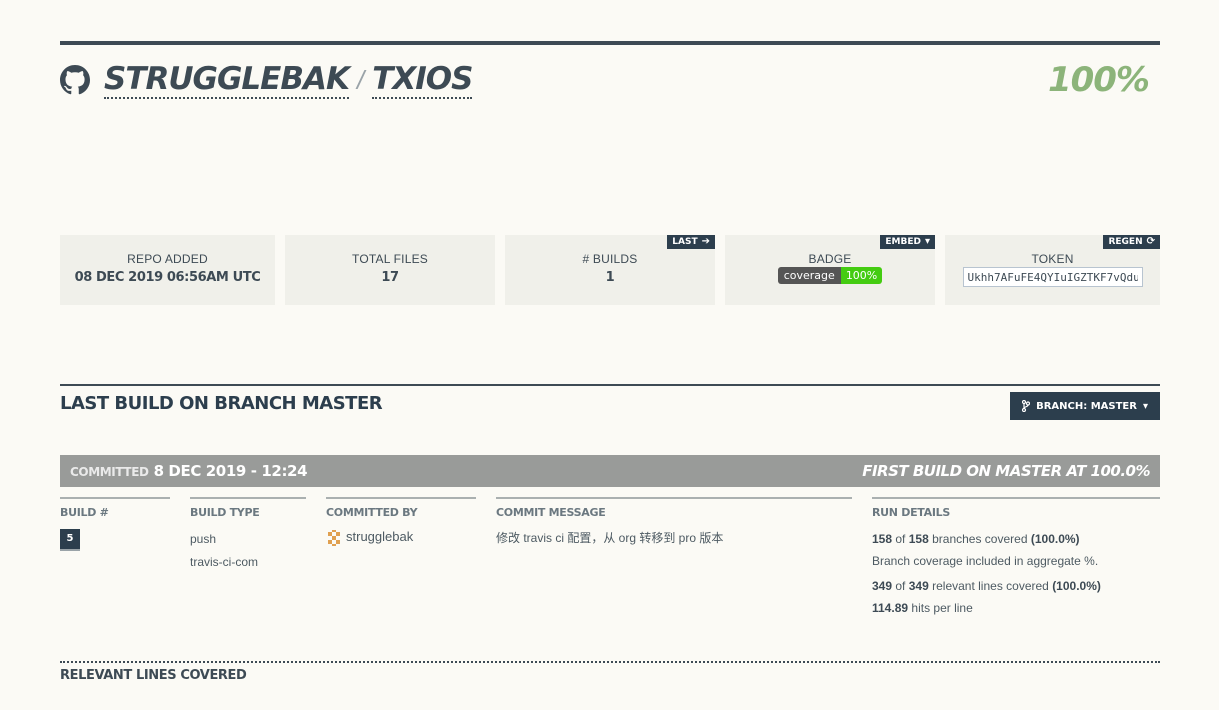 This screenshot has height=710, width=1219. Describe the element at coordinates (153, 675) in the screenshot. I see `relevant-lines-title: RELEVANT LINES COVERED` at that location.